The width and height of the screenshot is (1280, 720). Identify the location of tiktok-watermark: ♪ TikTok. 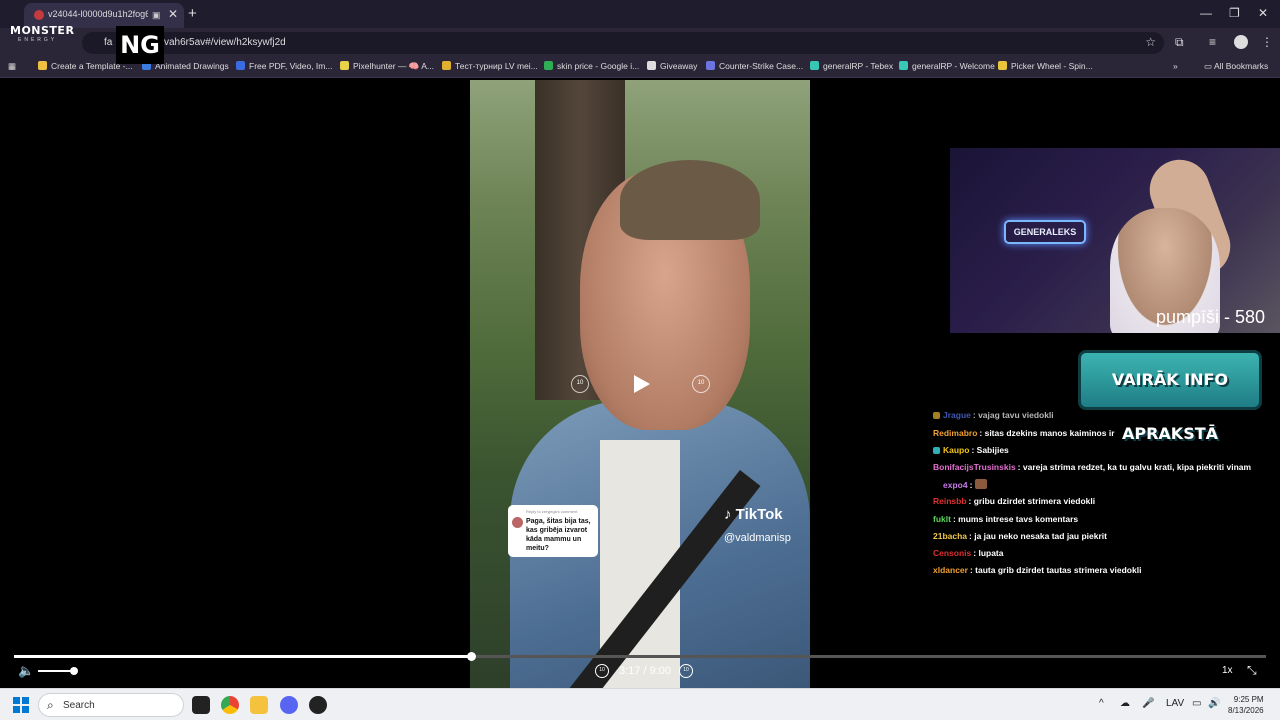
(753, 514).